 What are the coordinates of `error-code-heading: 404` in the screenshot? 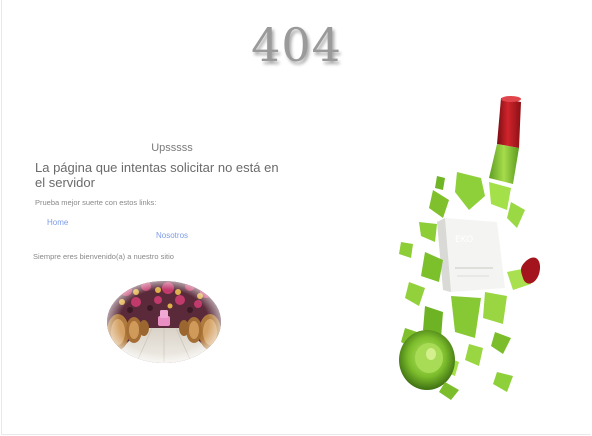 It's located at (296, 45).